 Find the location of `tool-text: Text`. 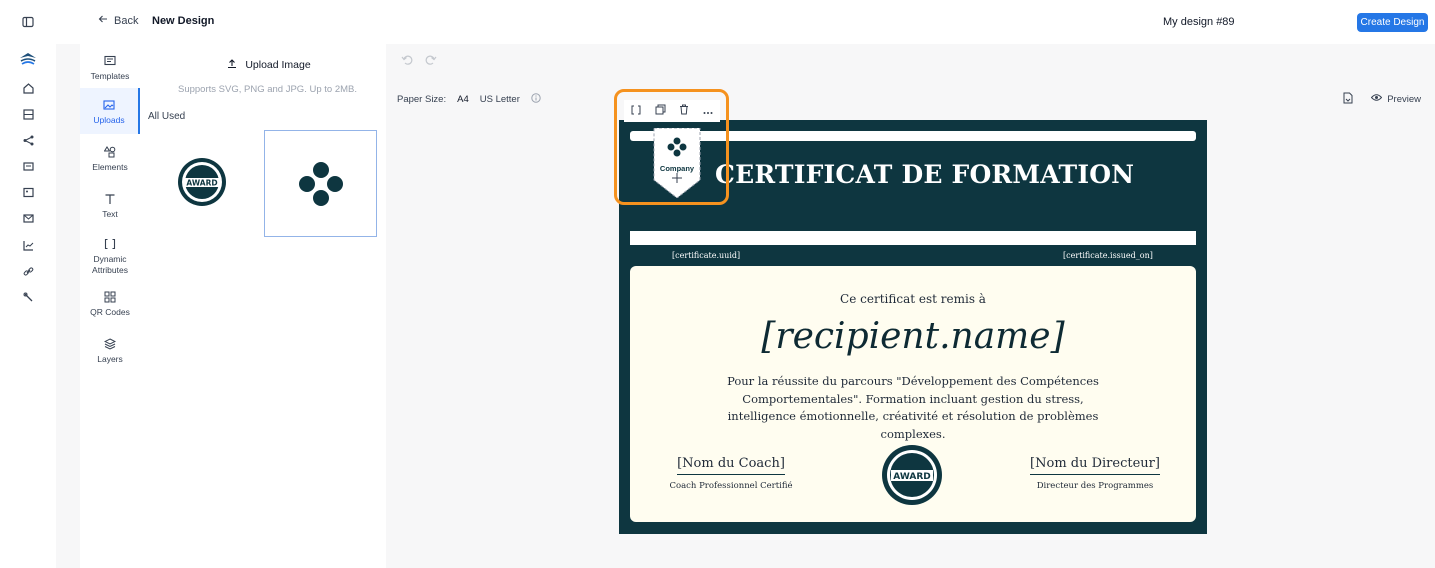

tool-text: Text is located at coordinates (110, 205).